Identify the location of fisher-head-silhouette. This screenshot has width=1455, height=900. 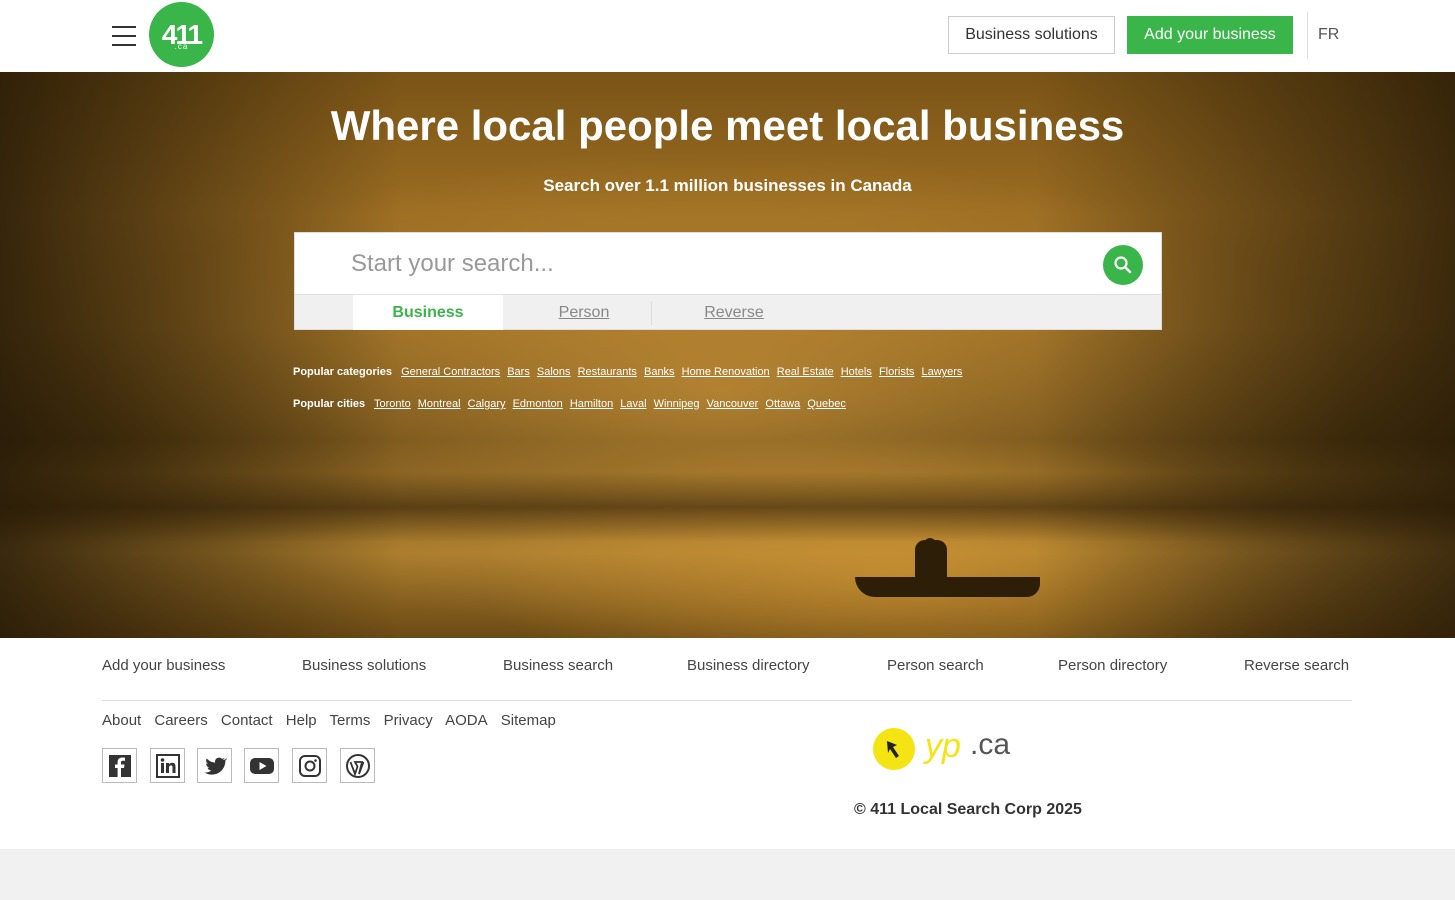
(930, 544).